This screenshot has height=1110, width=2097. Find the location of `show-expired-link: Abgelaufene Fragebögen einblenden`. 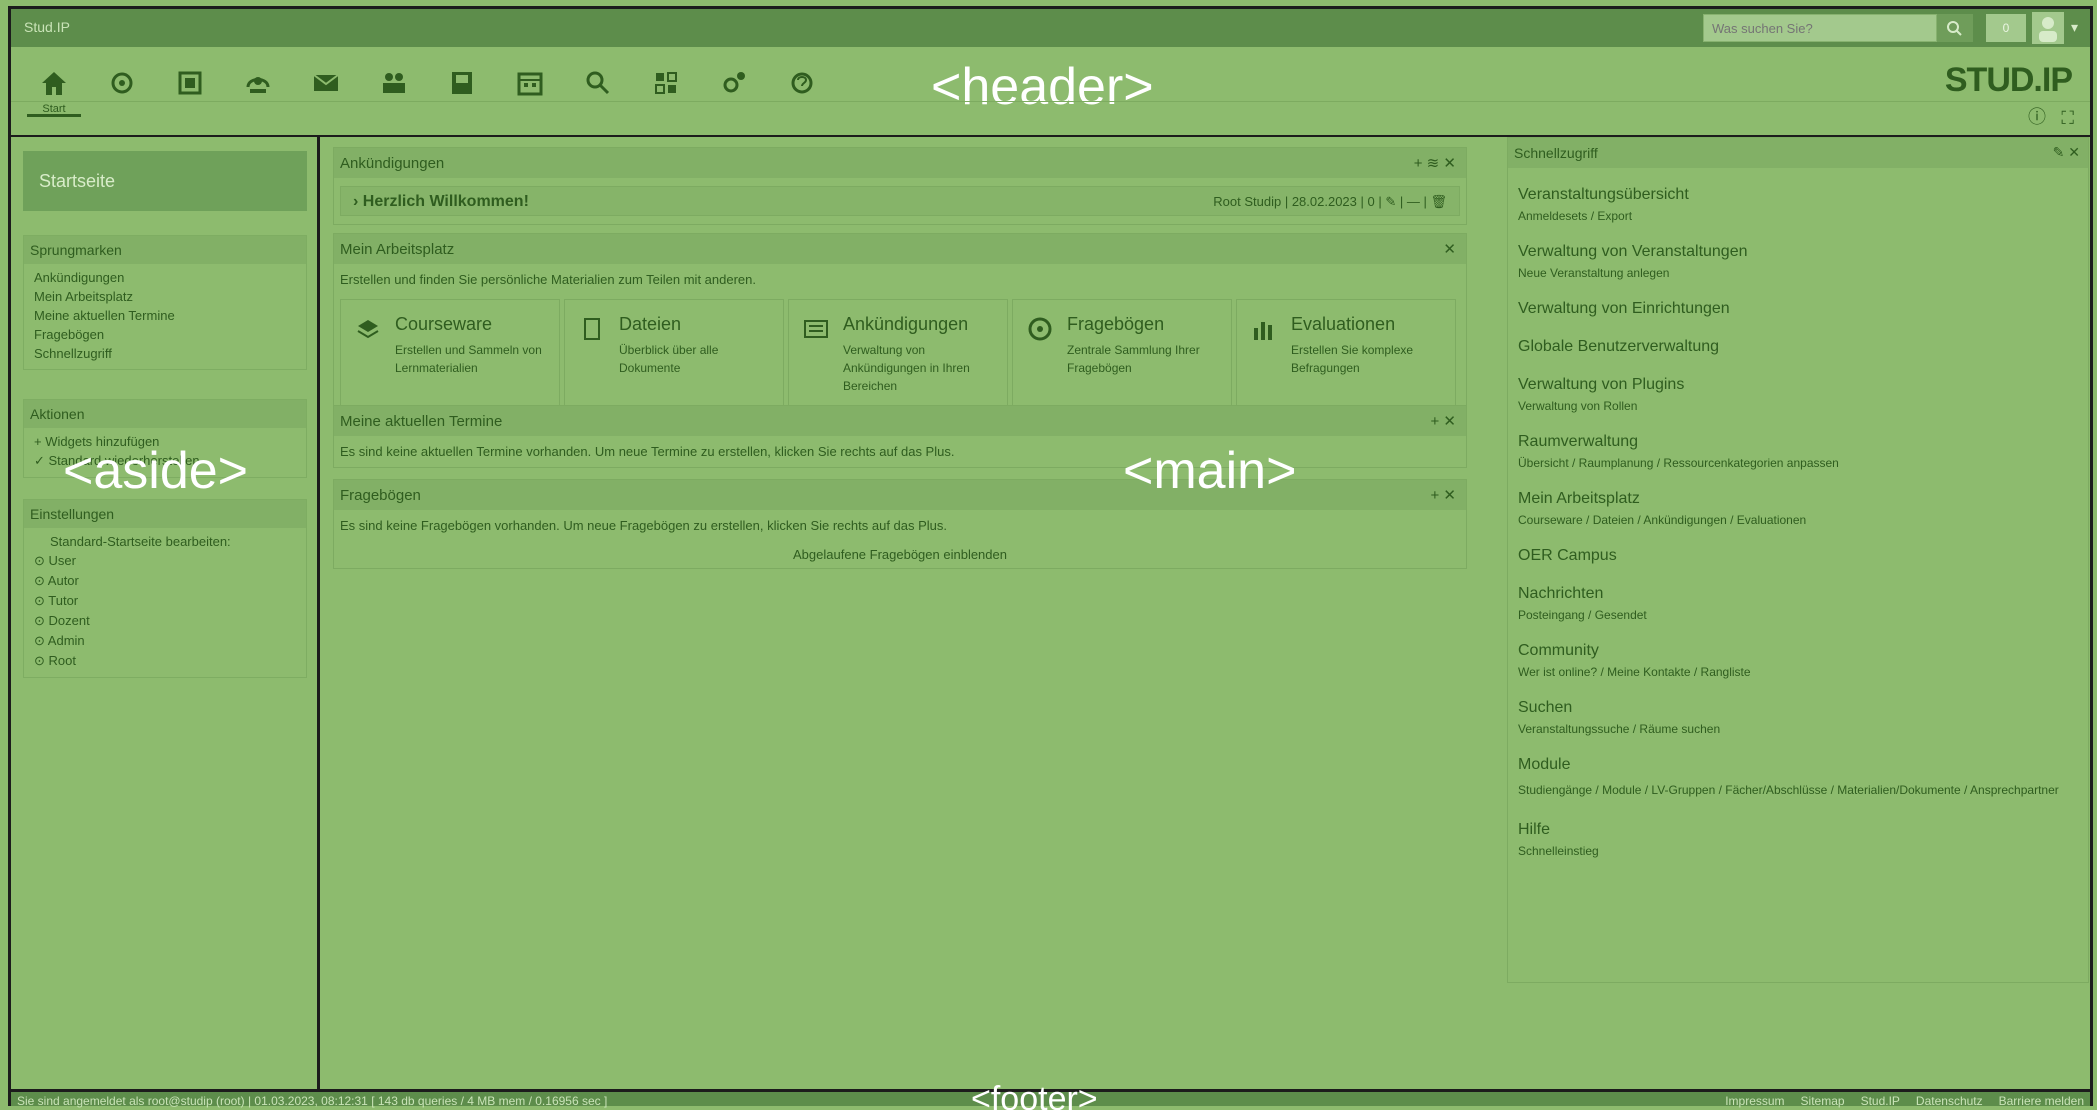

show-expired-link: Abgelaufene Fragebögen einblenden is located at coordinates (900, 554).